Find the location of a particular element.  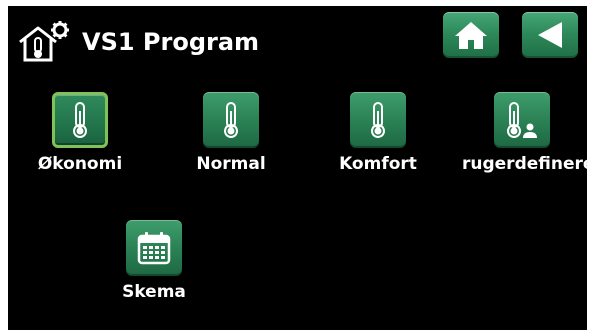

program-normal-button is located at coordinates (231, 120).